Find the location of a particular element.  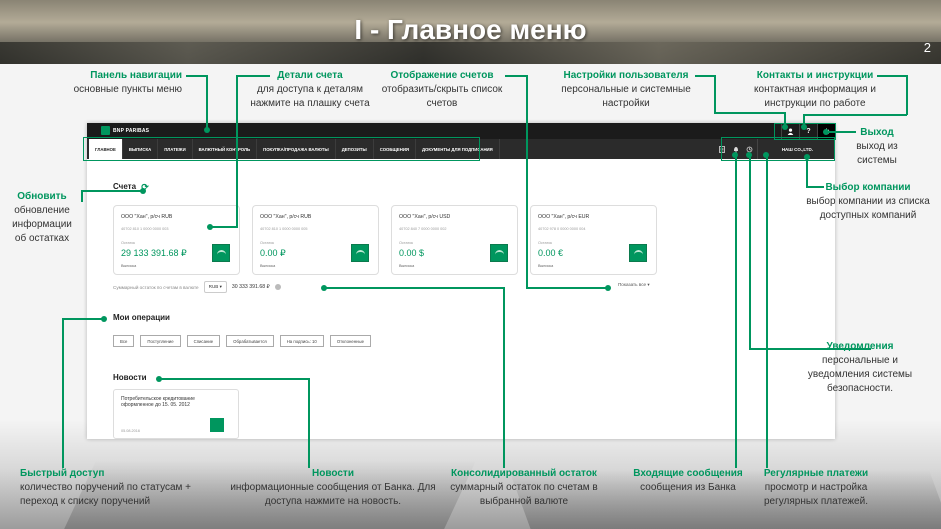

slide-number: 2 is located at coordinates (927, 47).